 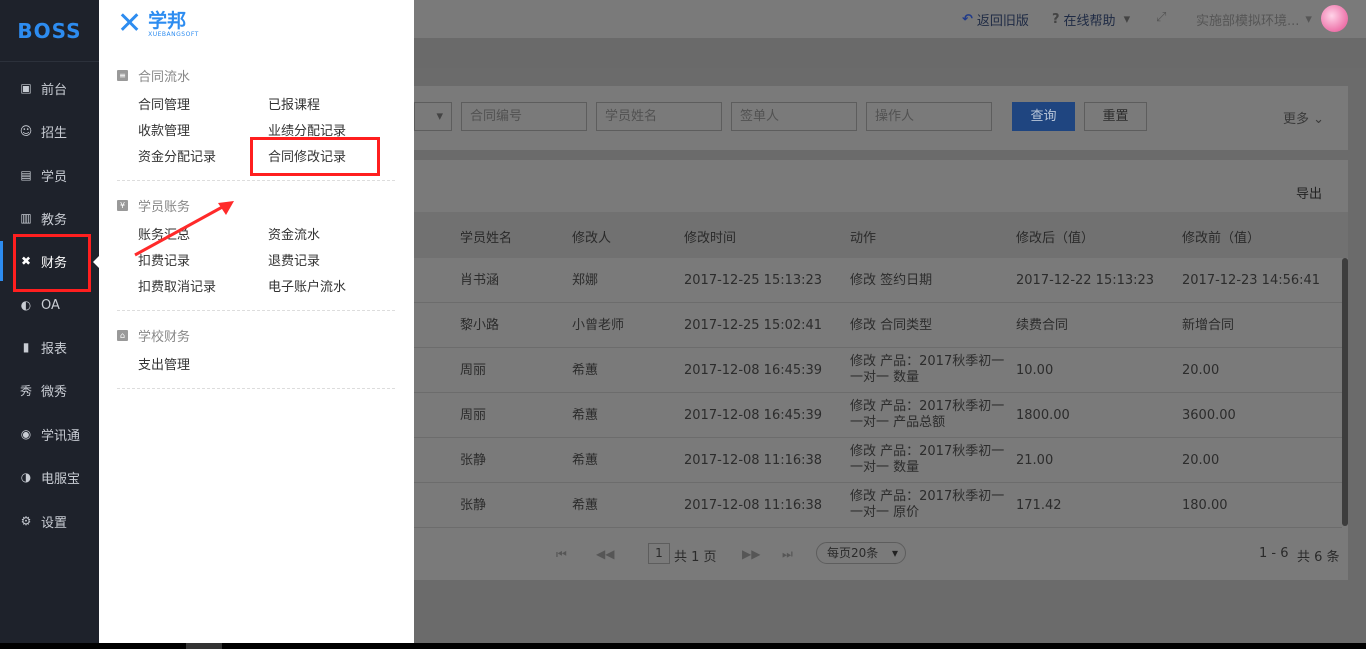 I want to click on nav-item-10: ⚙ 设置, so click(x=49, y=521).